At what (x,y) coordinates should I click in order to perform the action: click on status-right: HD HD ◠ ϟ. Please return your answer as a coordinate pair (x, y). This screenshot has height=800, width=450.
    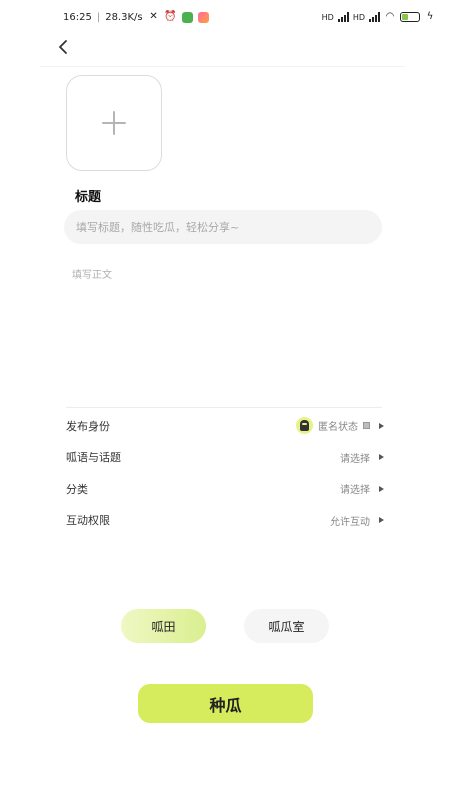
    Looking at the image, I should click on (379, 17).